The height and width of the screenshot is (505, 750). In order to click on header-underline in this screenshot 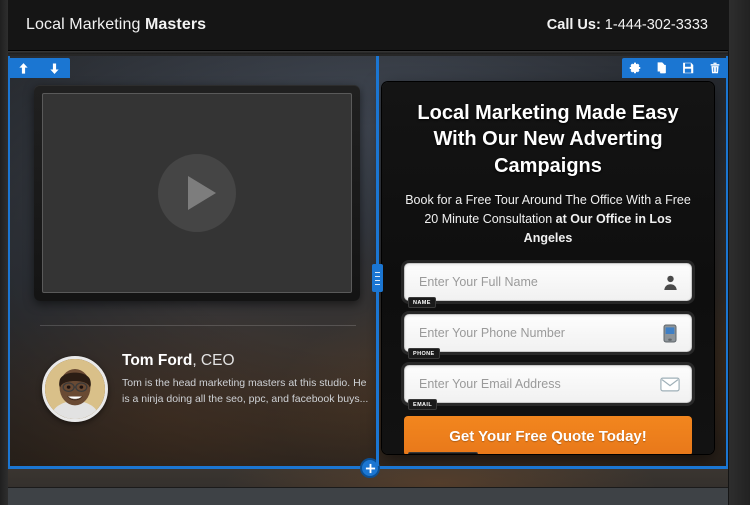, I will do `click(368, 52)`.